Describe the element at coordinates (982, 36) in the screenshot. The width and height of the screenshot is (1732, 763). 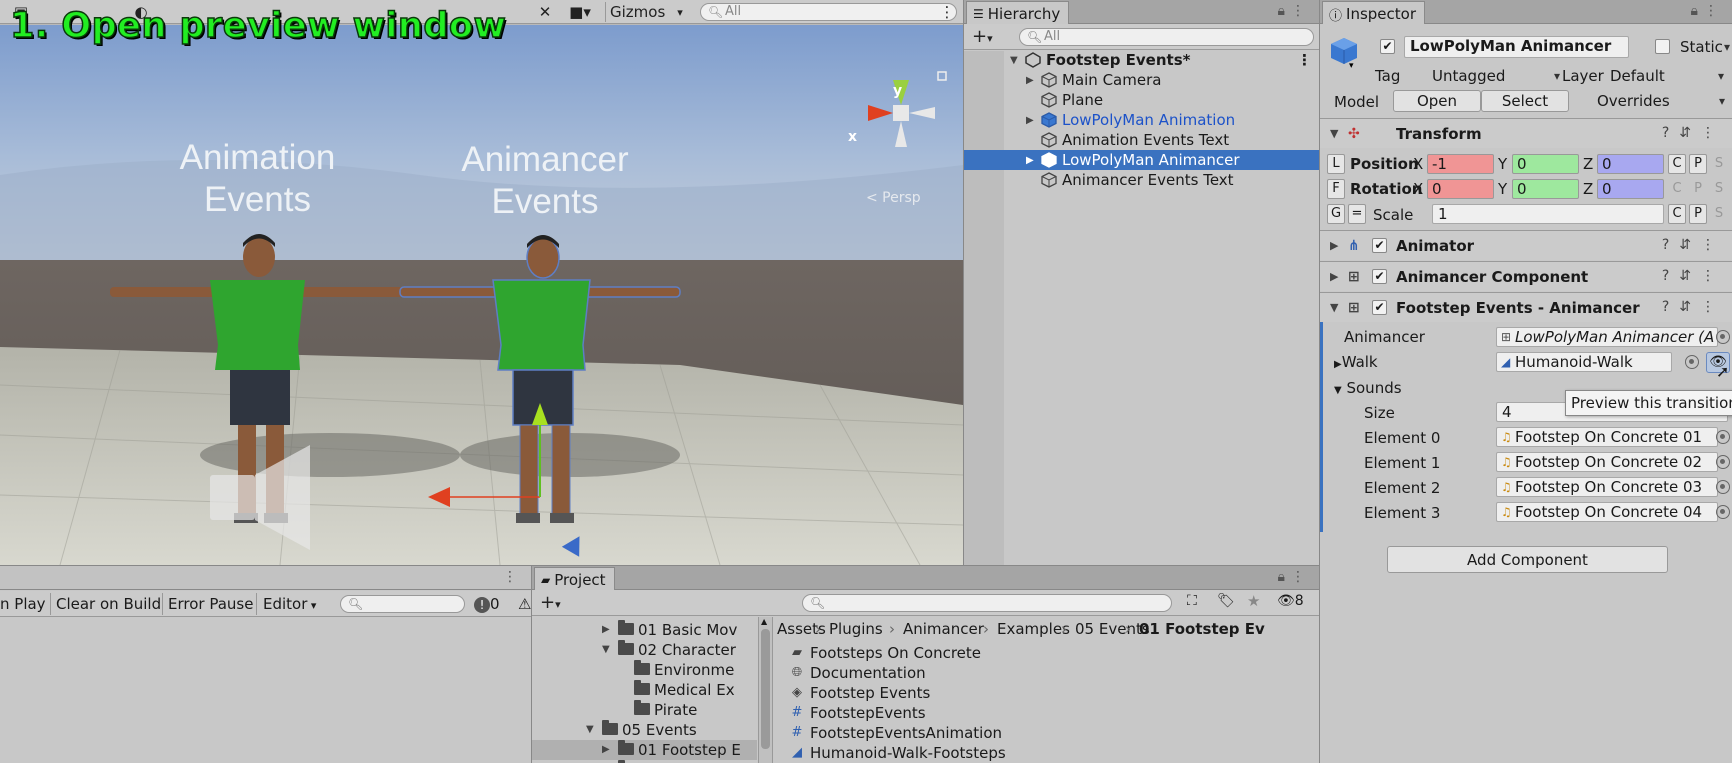
I see `create-button: +▾` at that location.